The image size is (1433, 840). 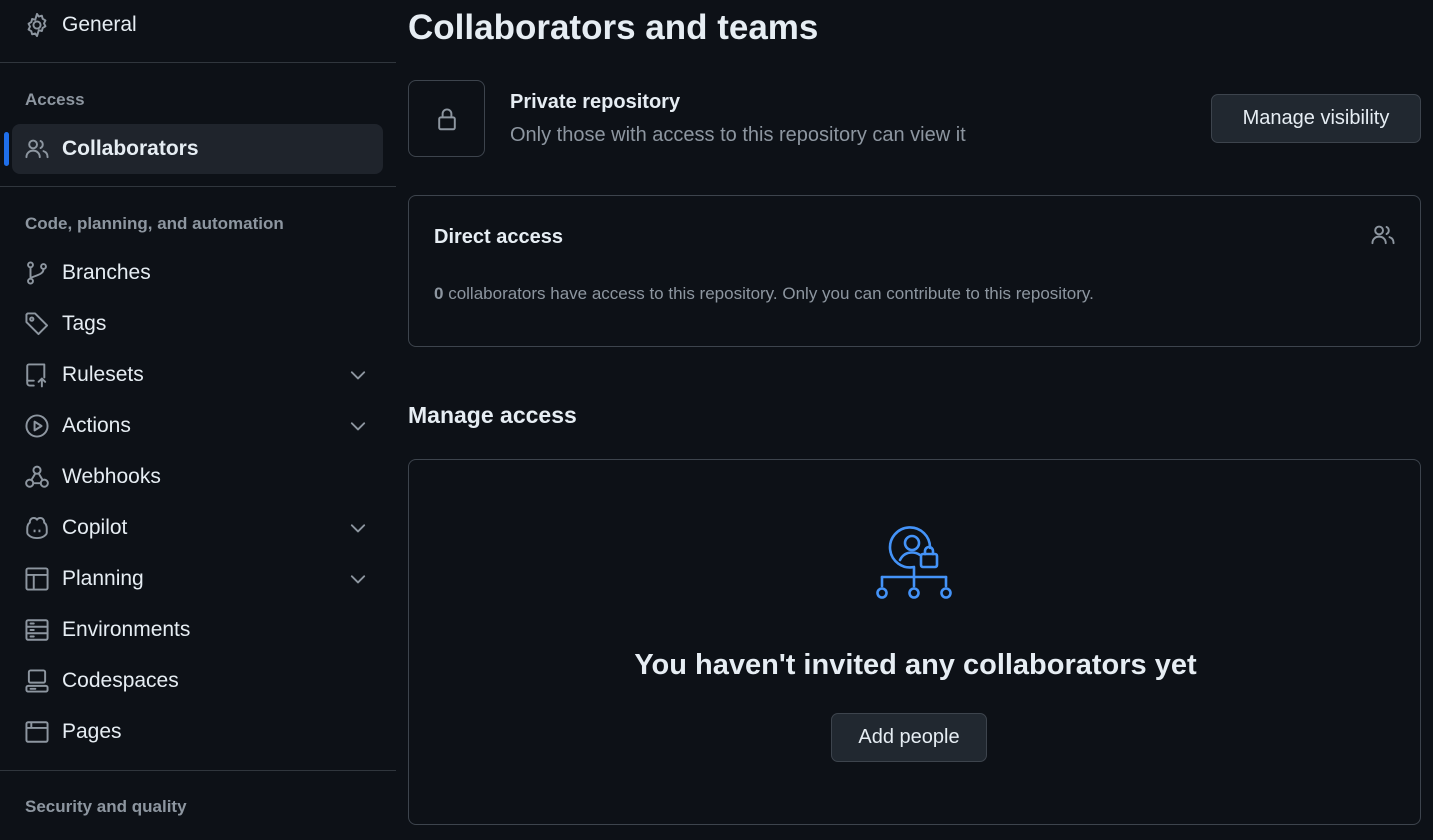 I want to click on visibility-title: Private repository, so click(x=595, y=102).